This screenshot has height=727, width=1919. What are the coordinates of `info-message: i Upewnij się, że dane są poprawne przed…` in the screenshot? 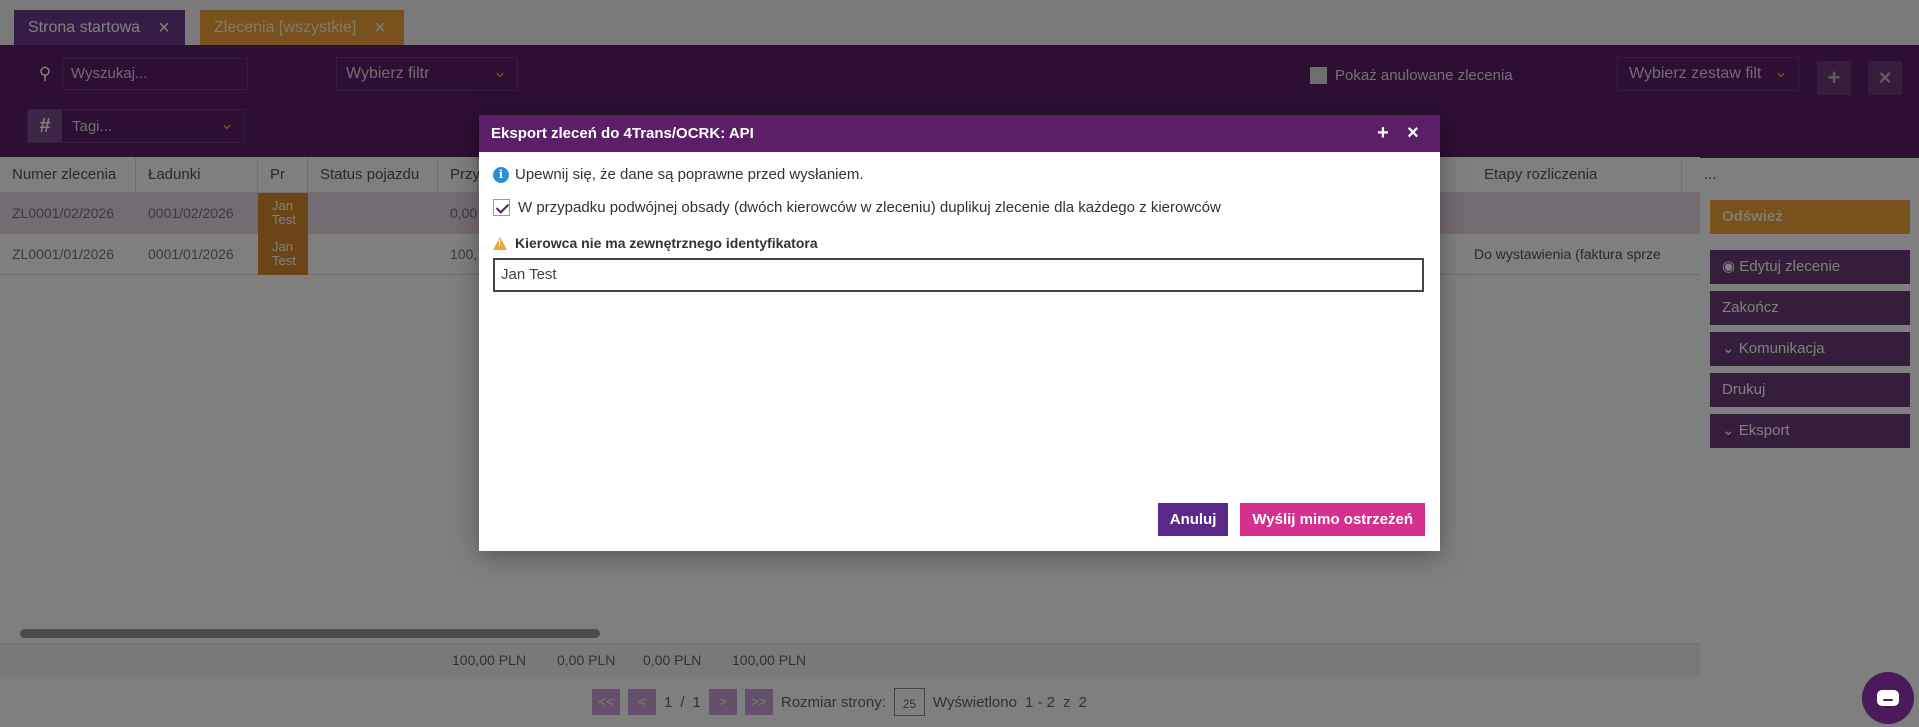 It's located at (959, 174).